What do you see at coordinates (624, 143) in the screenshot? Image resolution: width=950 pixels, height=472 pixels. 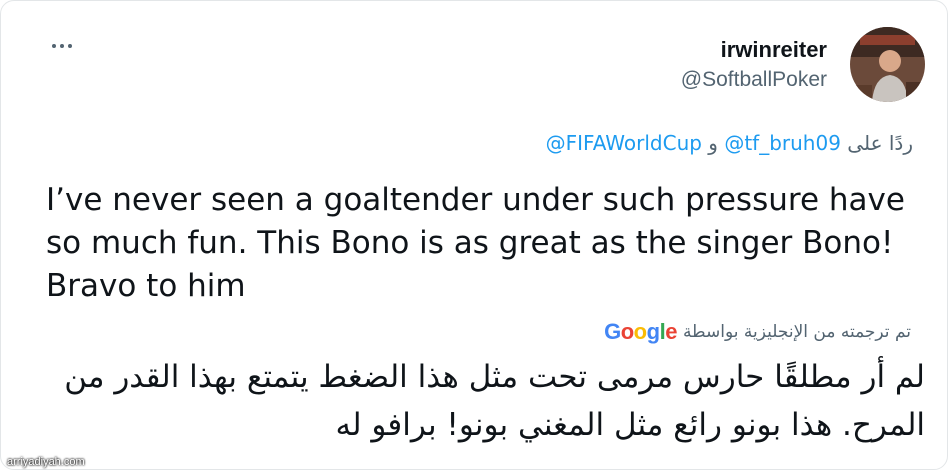 I see `mention-link-fifaworldcup: @FIFAWorldCup` at bounding box center [624, 143].